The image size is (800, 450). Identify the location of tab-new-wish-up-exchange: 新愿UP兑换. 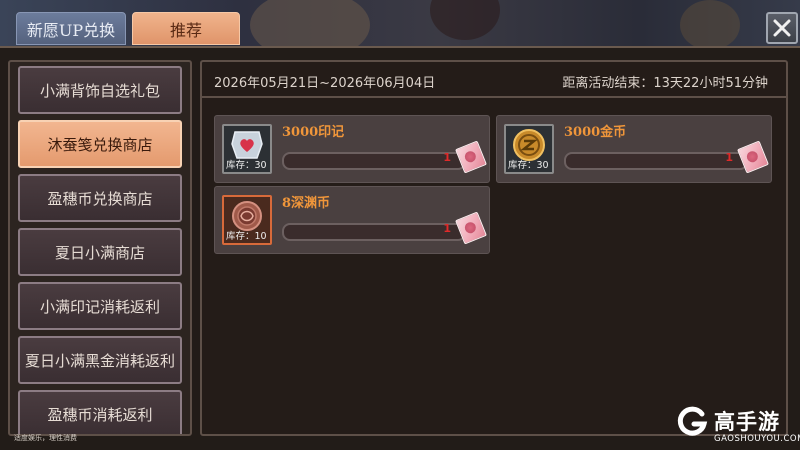
(71, 28).